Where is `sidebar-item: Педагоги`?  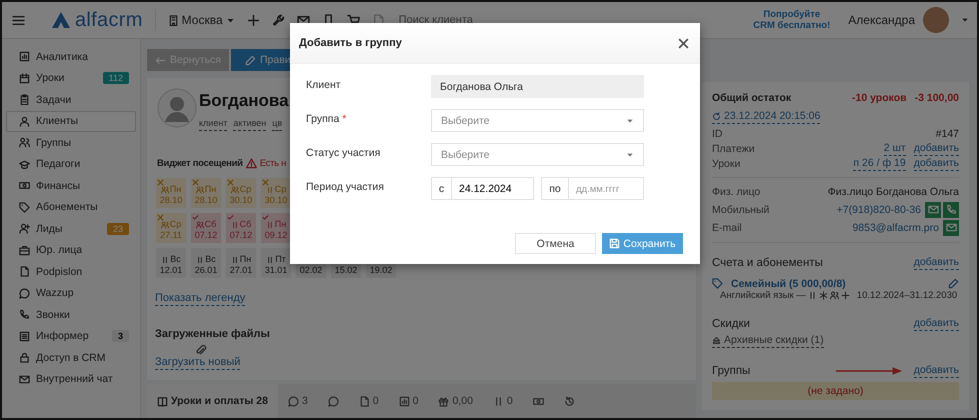 sidebar-item: Педагоги is located at coordinates (71, 164).